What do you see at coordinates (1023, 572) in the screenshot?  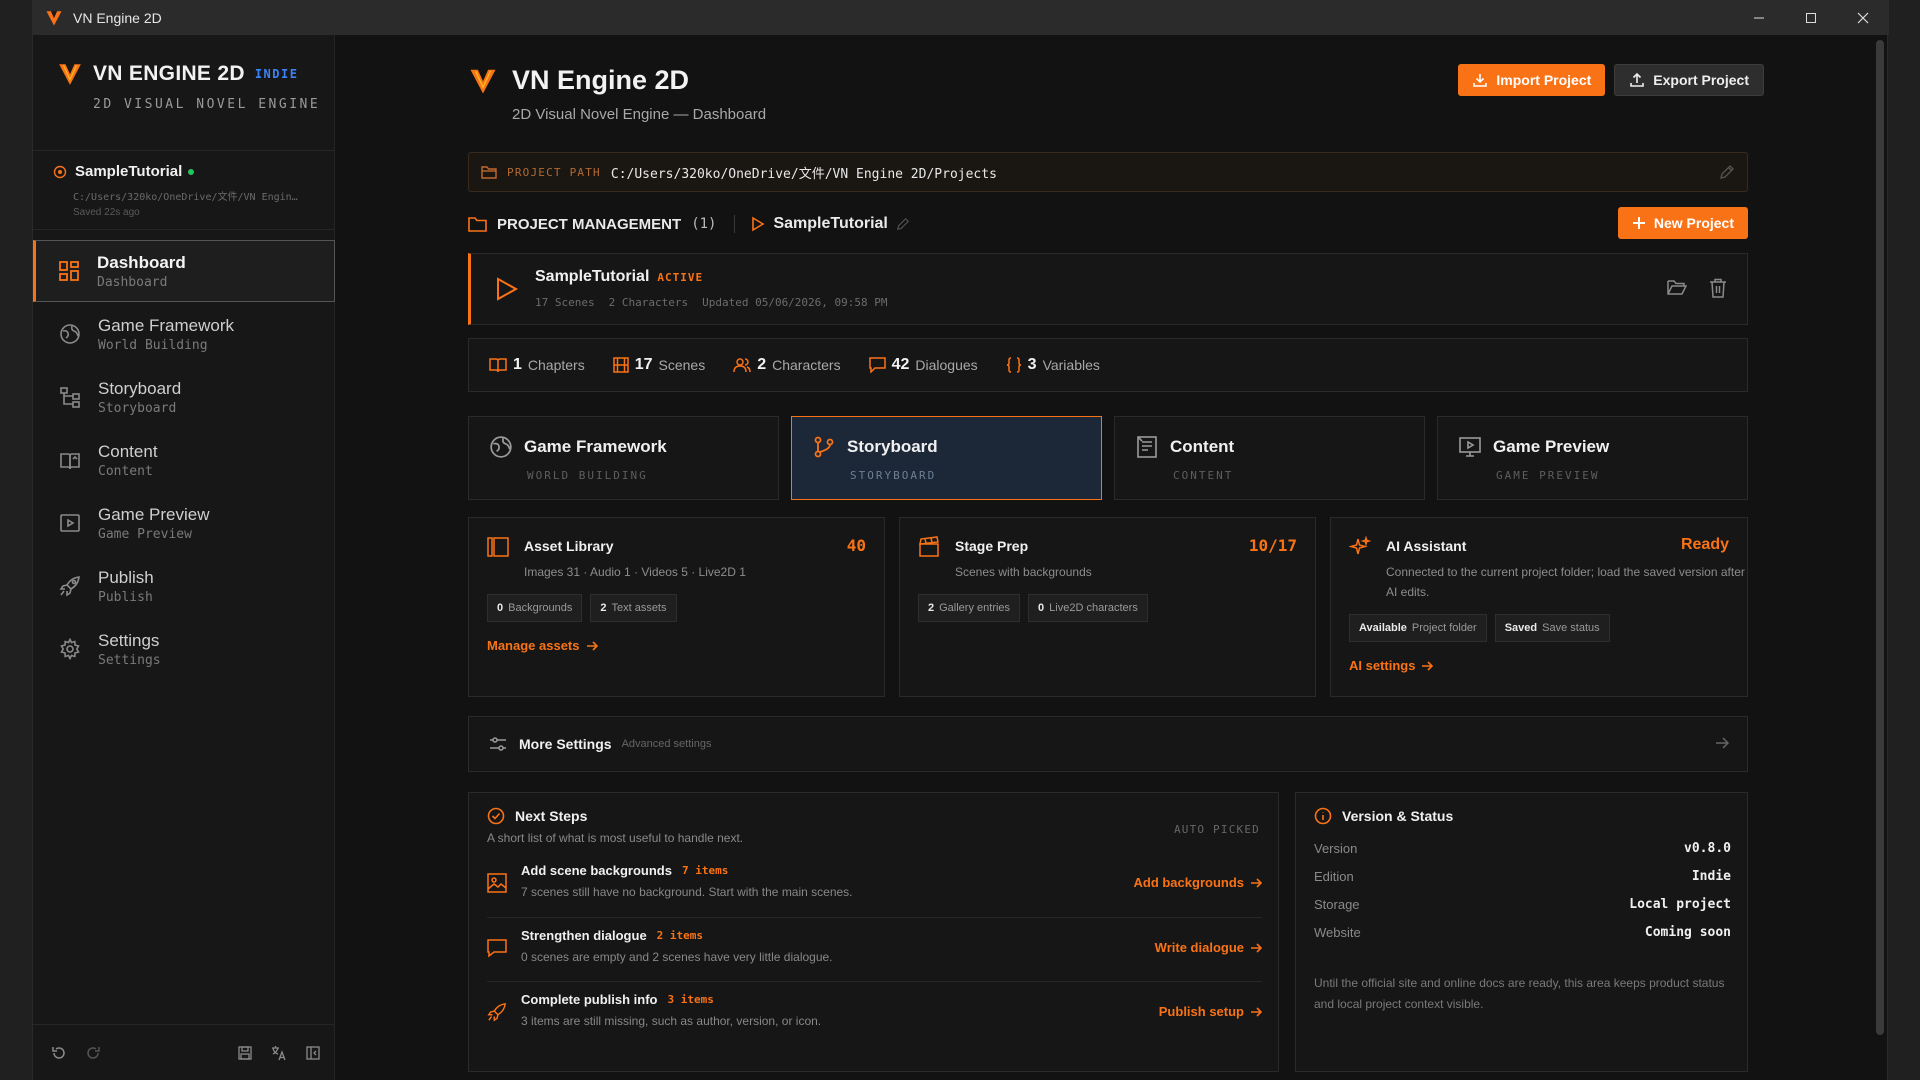 I see `card-description: Scenes with backgrounds` at bounding box center [1023, 572].